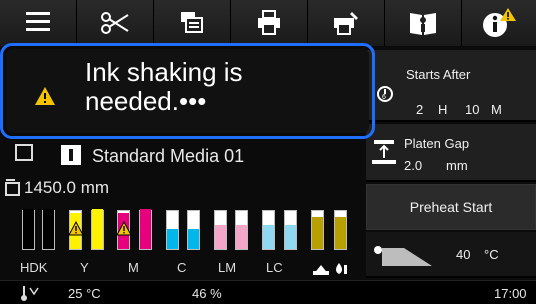 The width and height of the screenshot is (536, 304). What do you see at coordinates (384, 152) in the screenshot?
I see `platen-gap-icon` at bounding box center [384, 152].